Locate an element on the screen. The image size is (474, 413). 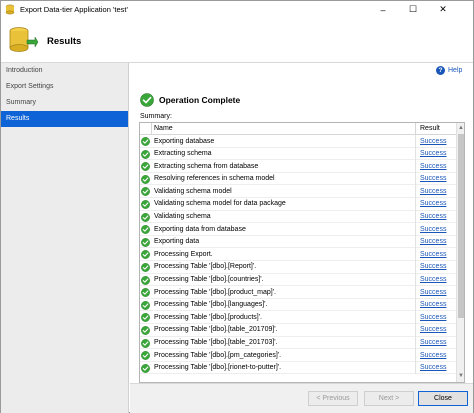
database-export-icon is located at coordinates (10, 9).